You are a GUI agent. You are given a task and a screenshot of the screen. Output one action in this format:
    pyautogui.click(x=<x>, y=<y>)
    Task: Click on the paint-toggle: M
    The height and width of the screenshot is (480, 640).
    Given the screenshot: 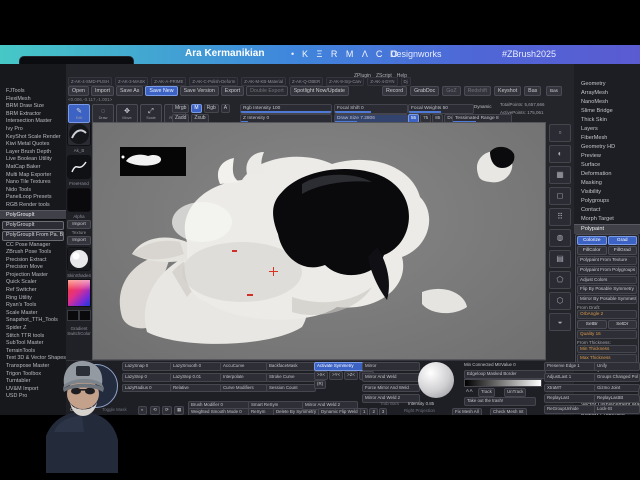 What is the action you would take?
    pyautogui.click(x=196, y=108)
    